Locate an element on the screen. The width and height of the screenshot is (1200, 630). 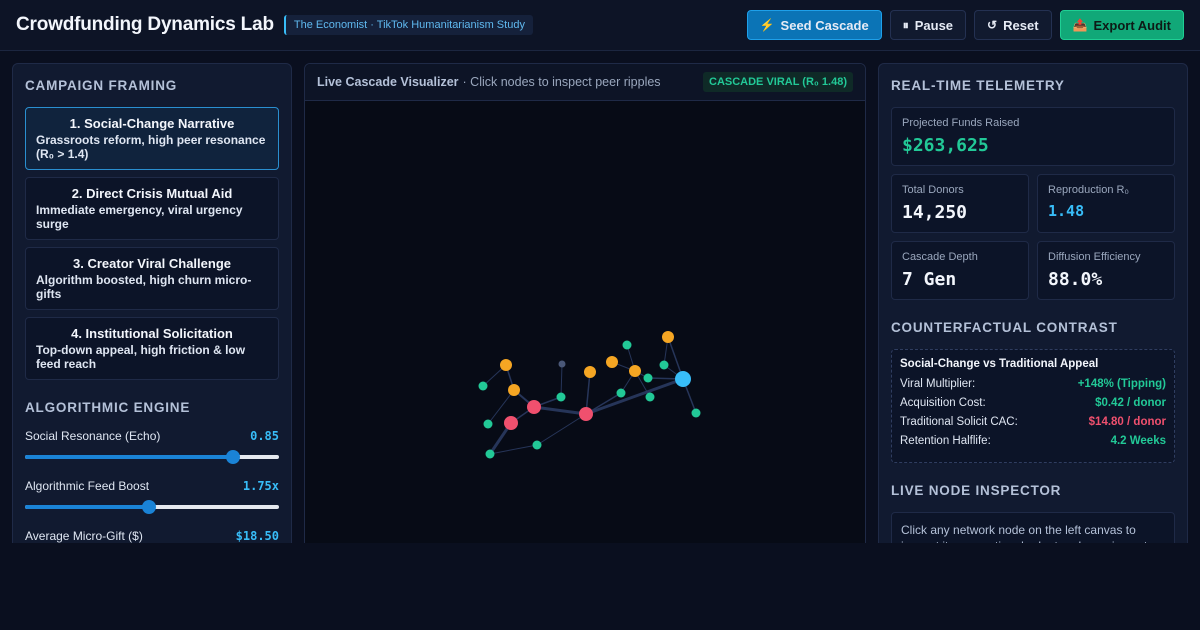
network-node-hub is located at coordinates (683, 379).